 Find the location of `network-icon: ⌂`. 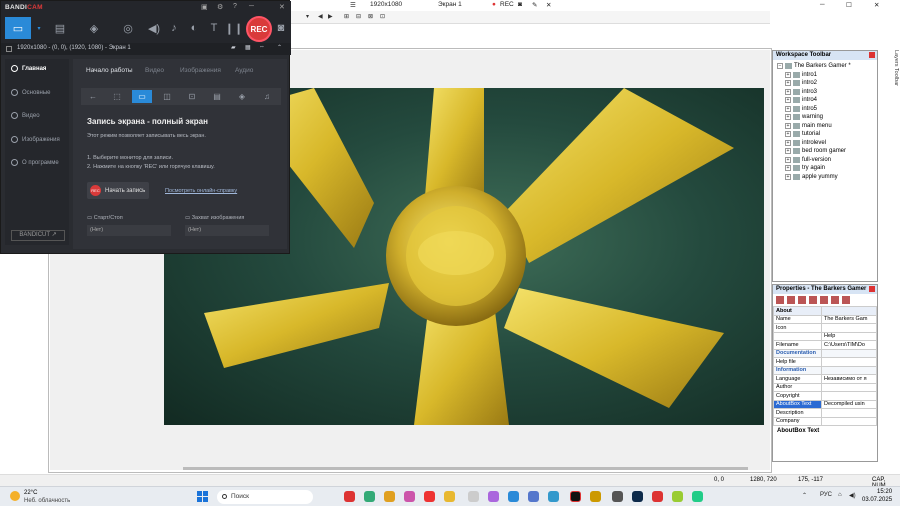

network-icon: ⌂ is located at coordinates (840, 495).